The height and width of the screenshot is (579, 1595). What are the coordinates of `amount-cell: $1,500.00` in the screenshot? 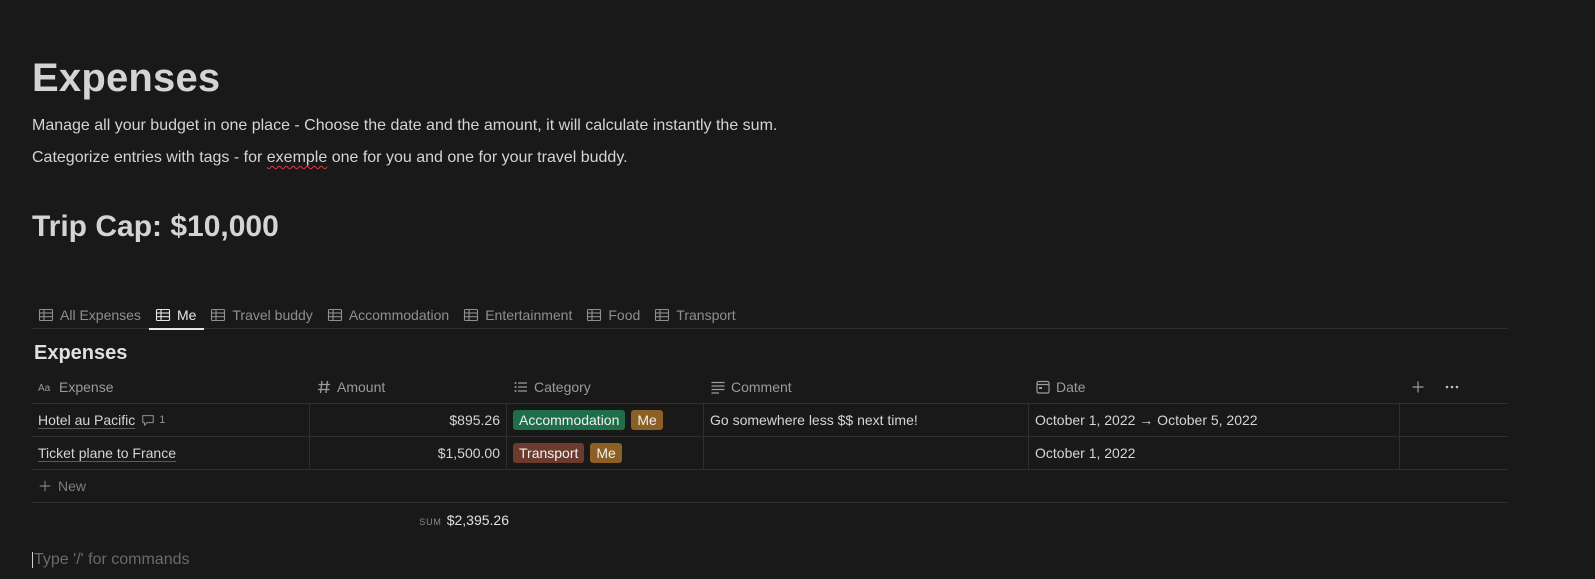 It's located at (408, 453).